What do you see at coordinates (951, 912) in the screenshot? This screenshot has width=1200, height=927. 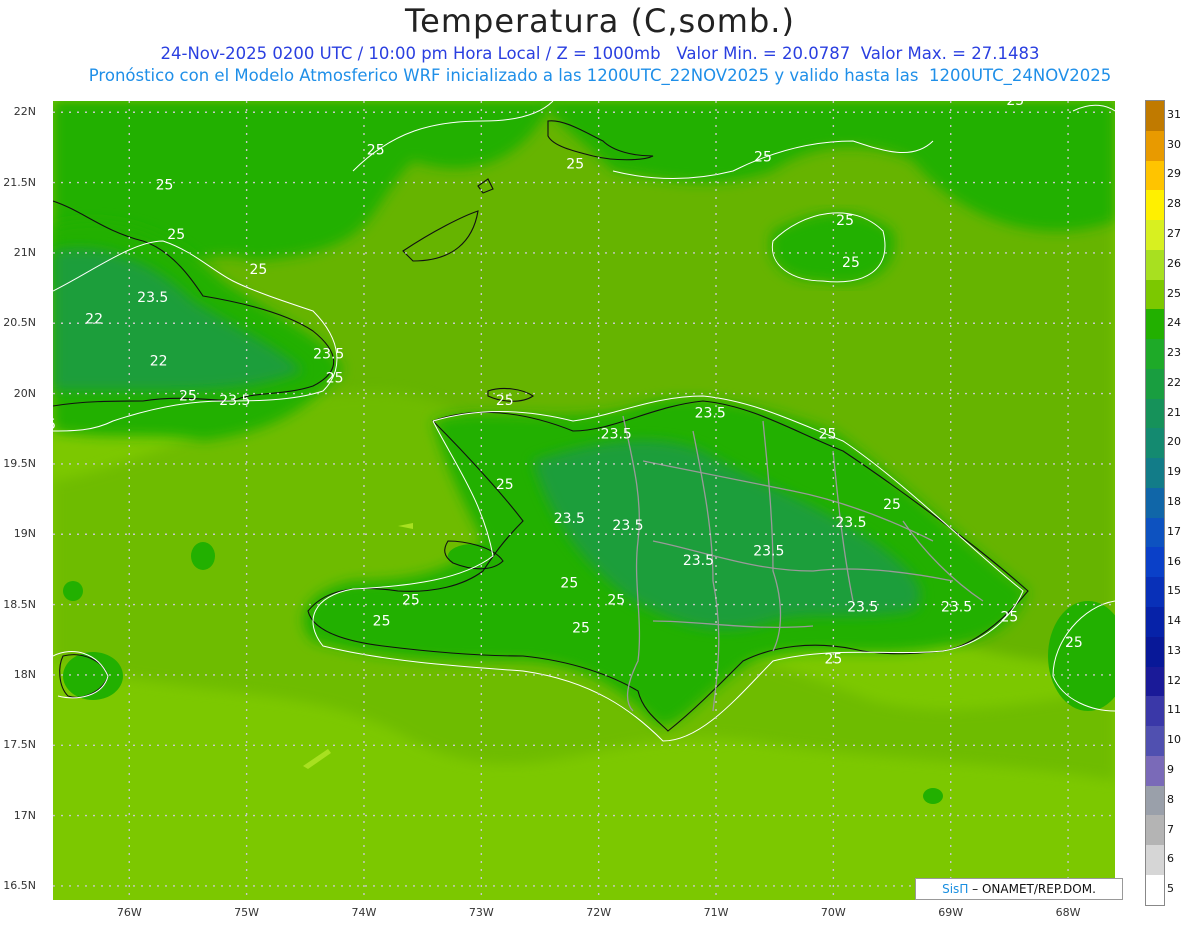 I see `lon-label: 69W` at bounding box center [951, 912].